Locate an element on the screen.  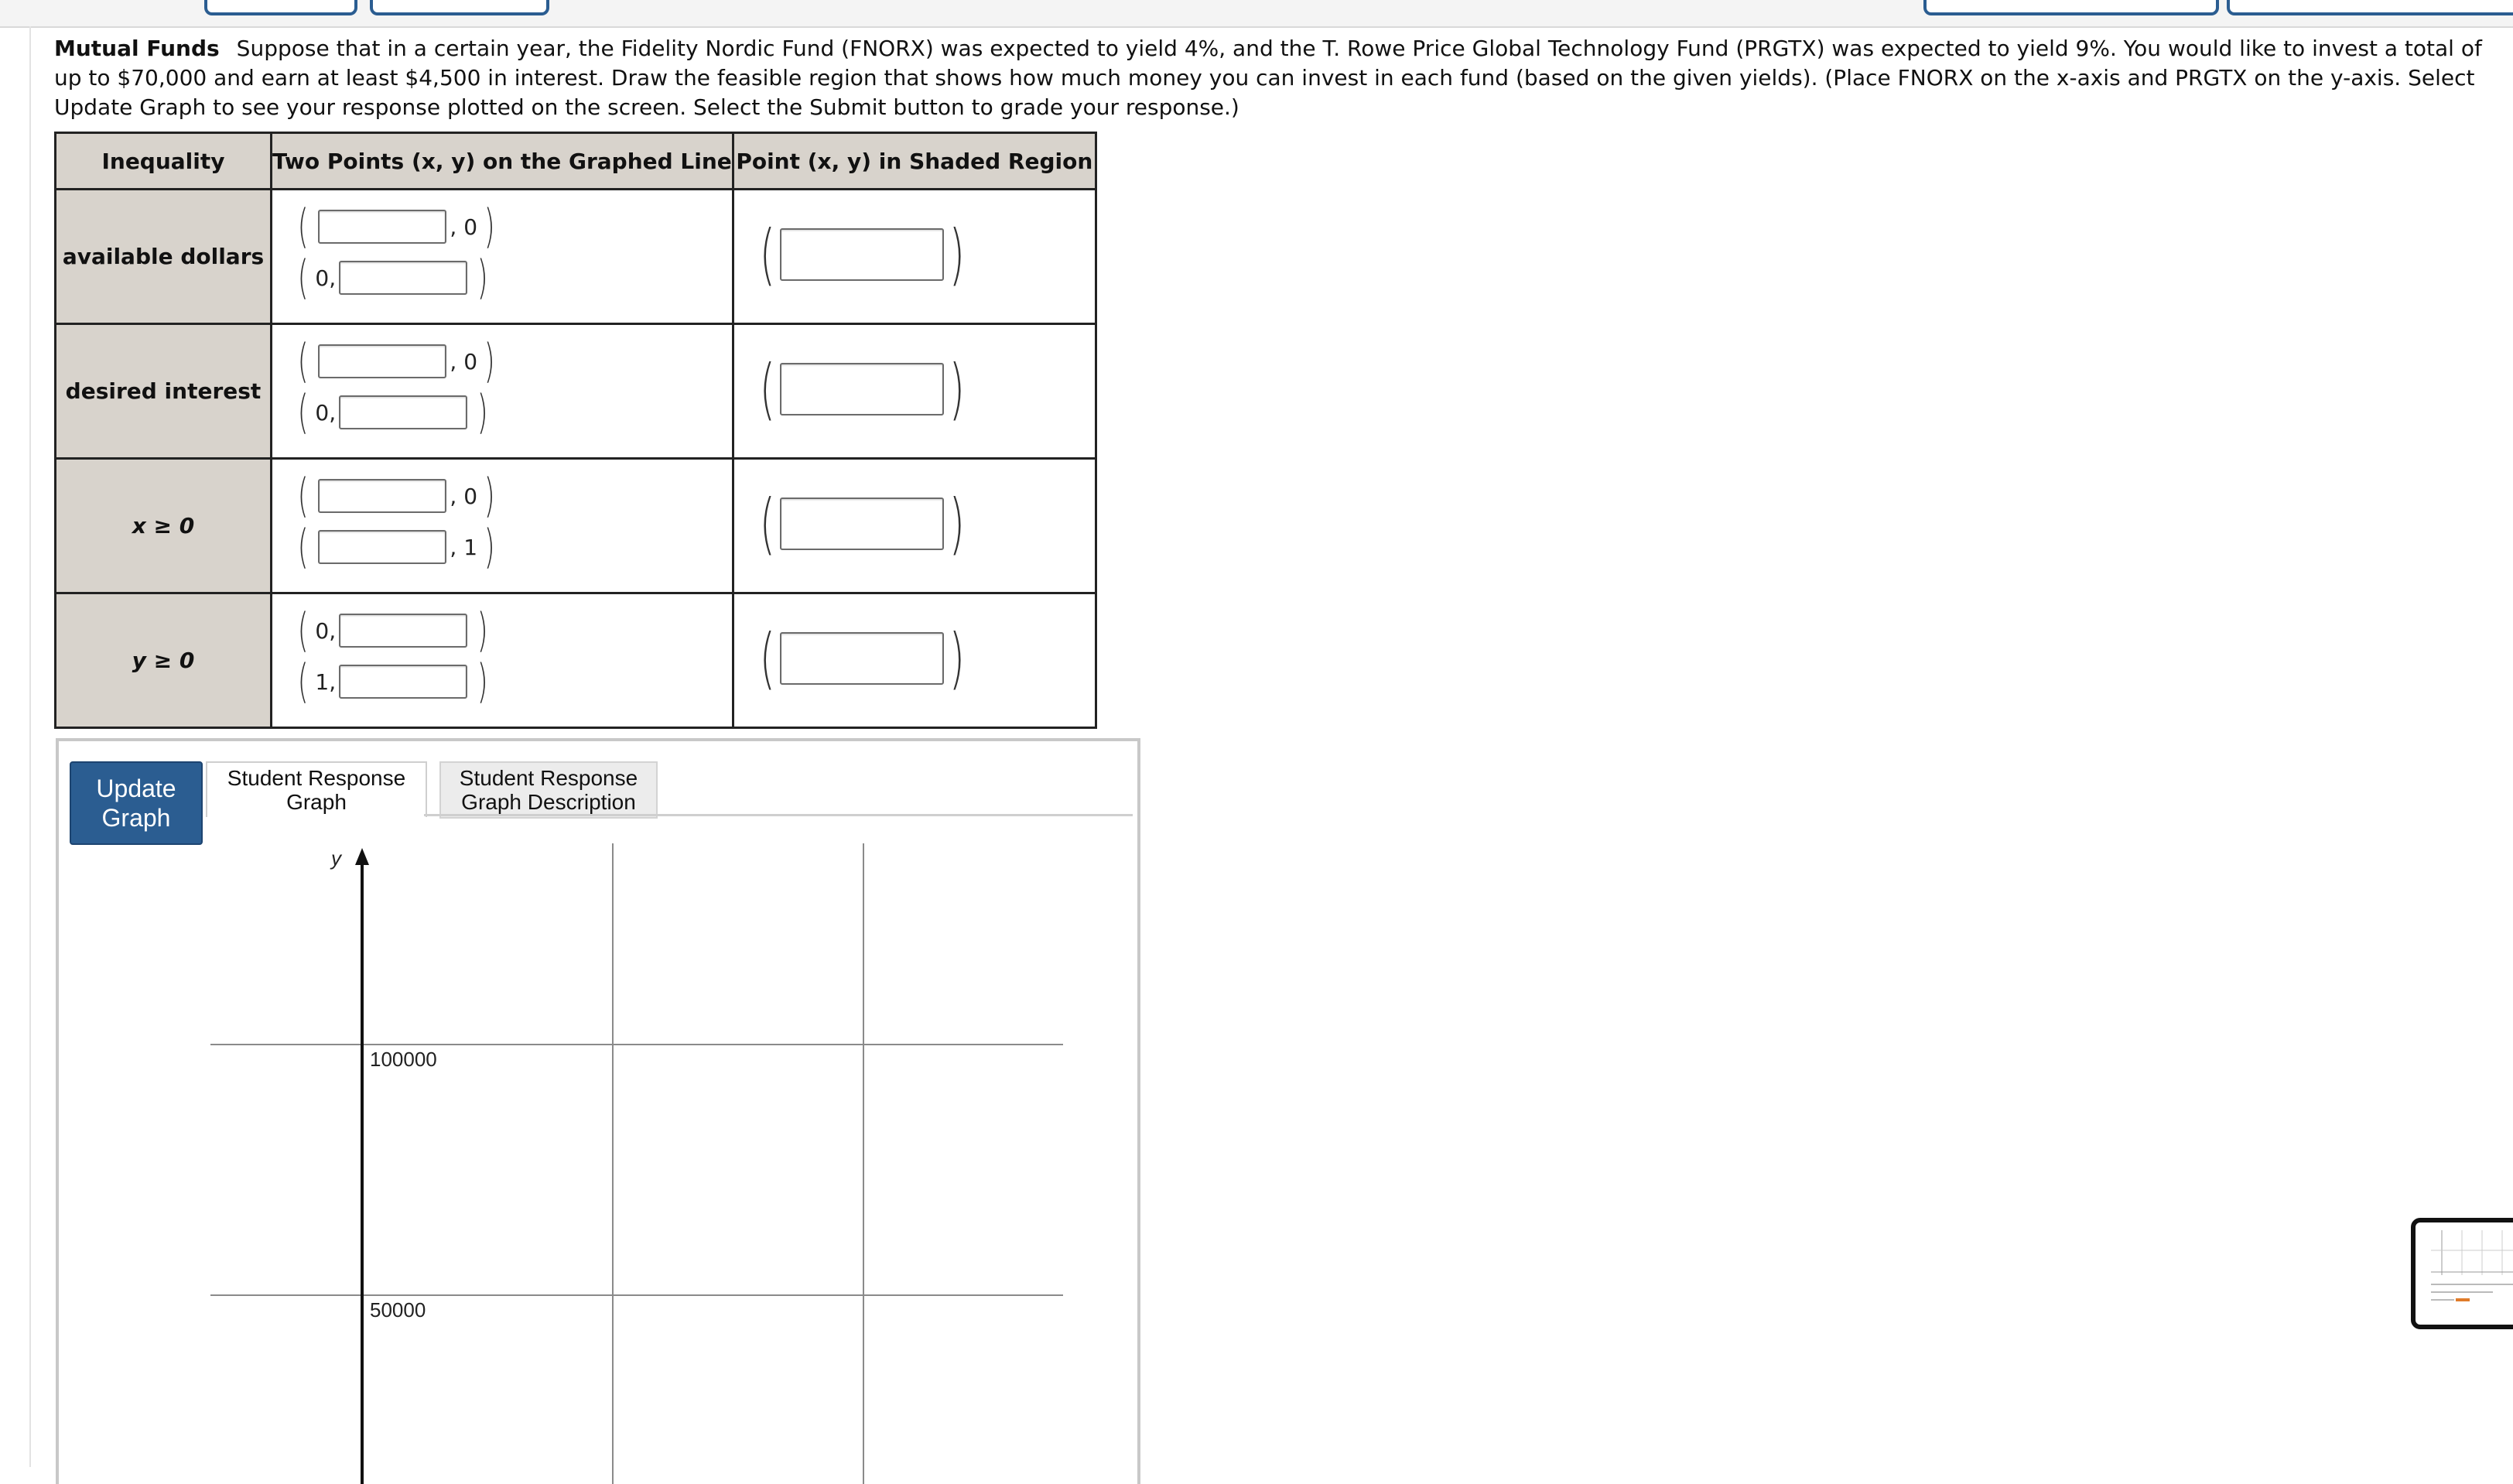
row-label: x ≥ 0 is located at coordinates (163, 526).